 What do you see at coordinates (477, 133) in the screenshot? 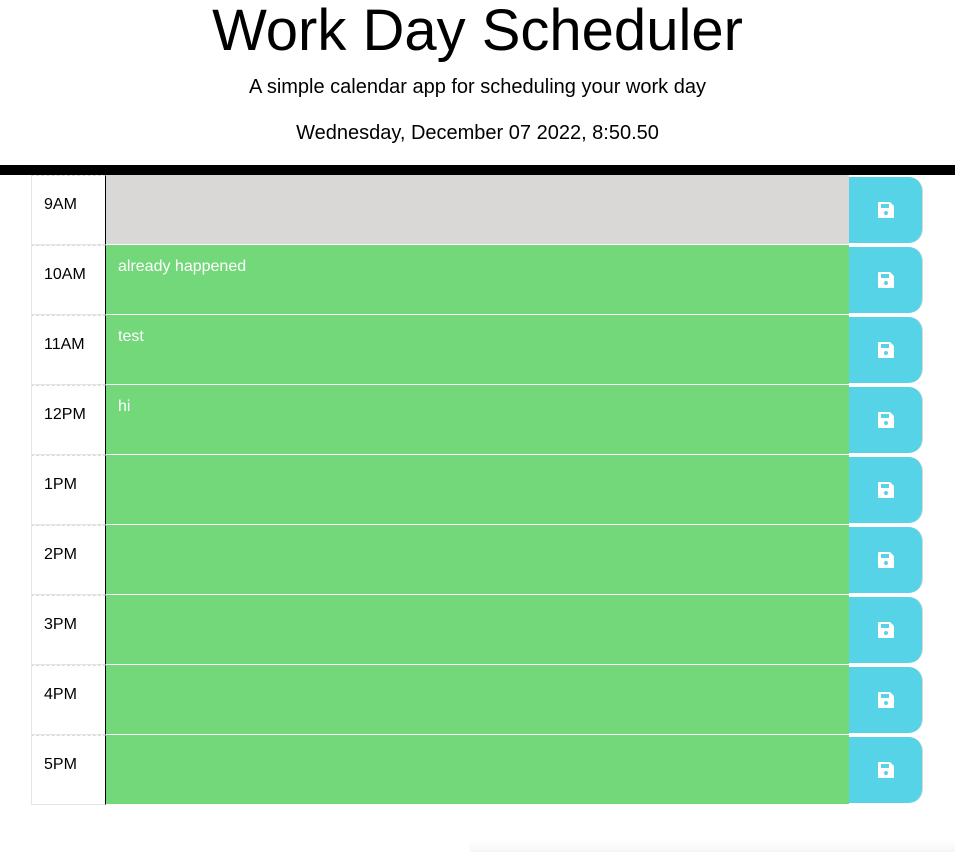
I see `current-day: Wednesday, December 07 2022, 8:50.50` at bounding box center [477, 133].